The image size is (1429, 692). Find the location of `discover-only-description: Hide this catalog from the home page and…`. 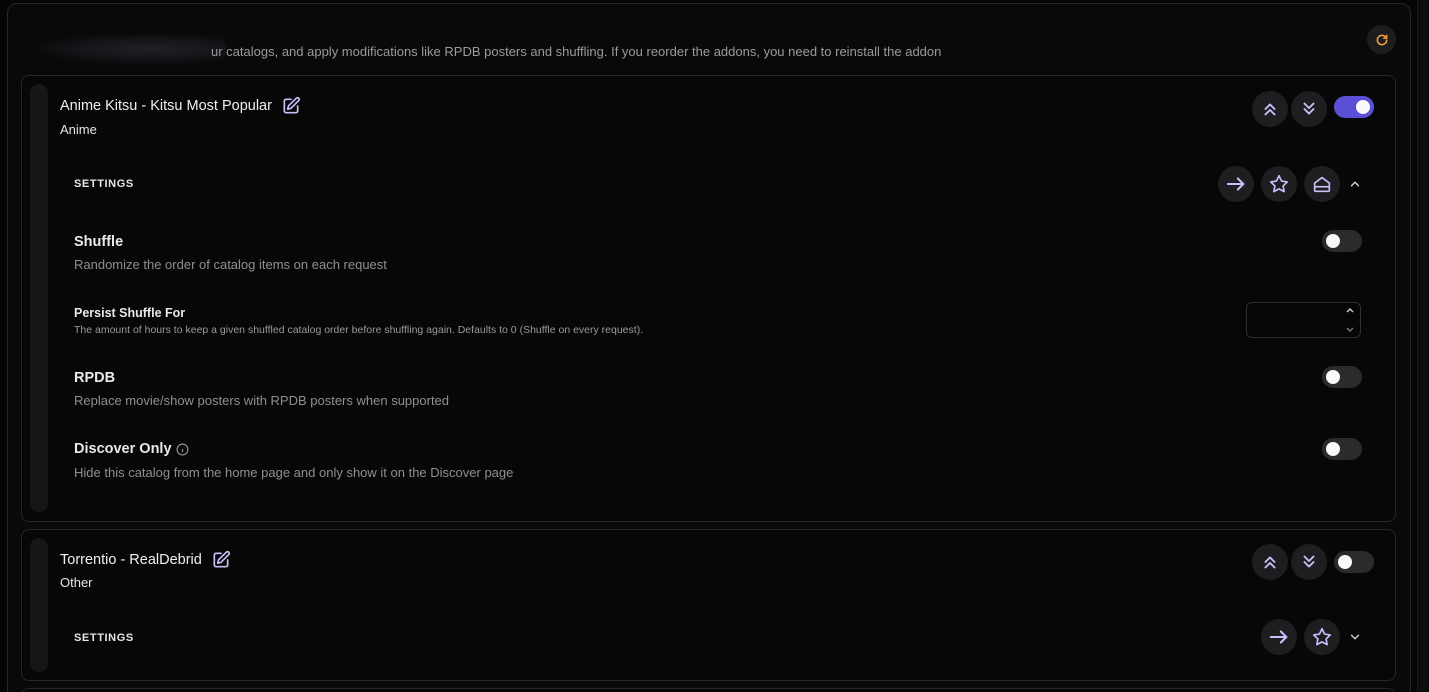

discover-only-description: Hide this catalog from the home page and… is located at coordinates (294, 472).